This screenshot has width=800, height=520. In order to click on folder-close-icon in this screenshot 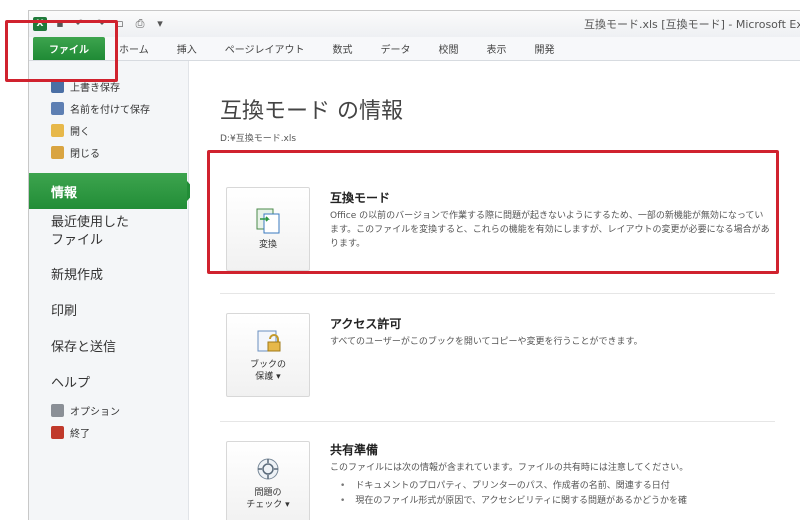, I will do `click(57, 152)`.